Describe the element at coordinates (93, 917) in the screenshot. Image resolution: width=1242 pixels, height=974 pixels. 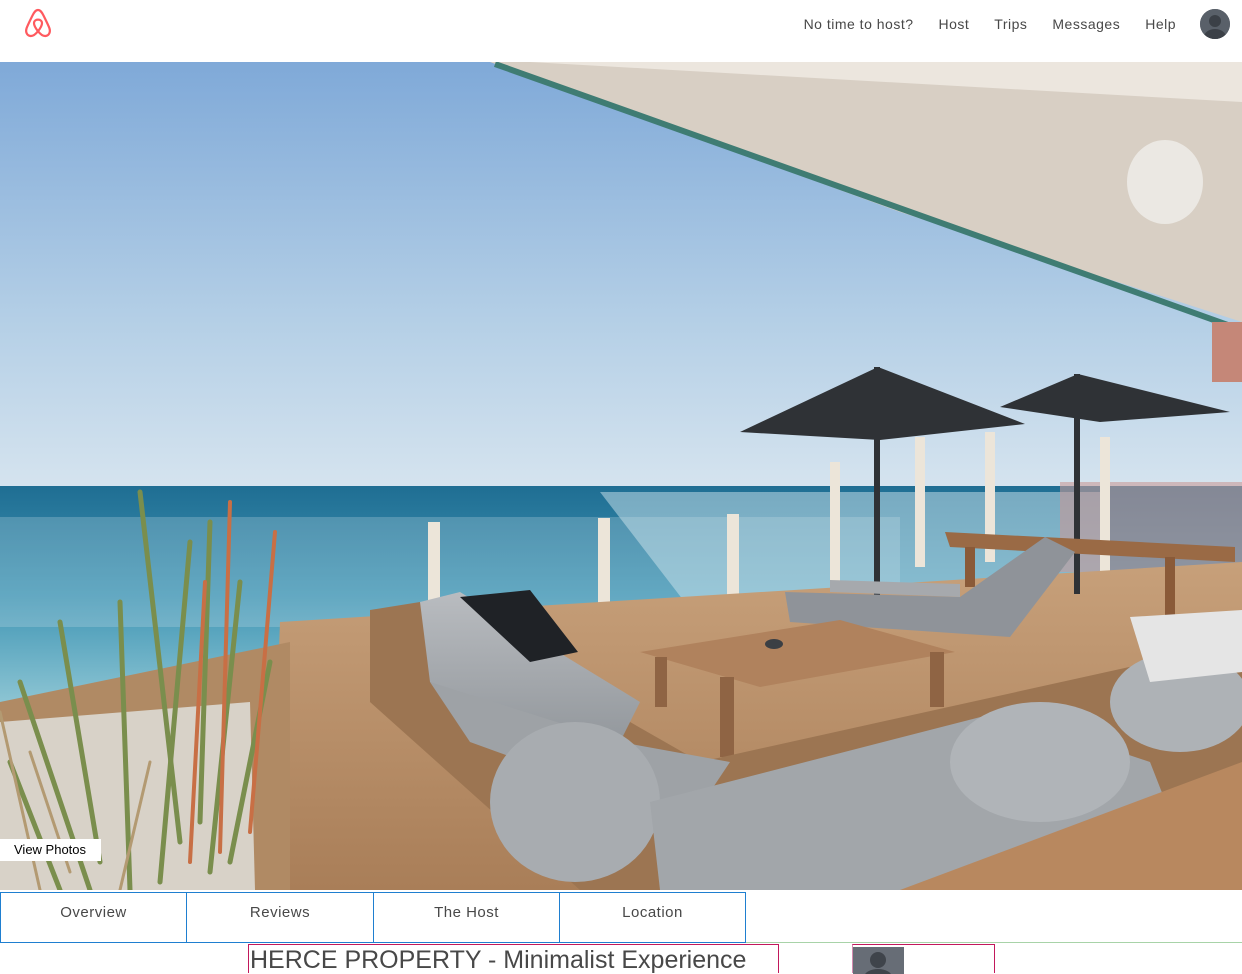
I see `tab-overview: Overview` at that location.